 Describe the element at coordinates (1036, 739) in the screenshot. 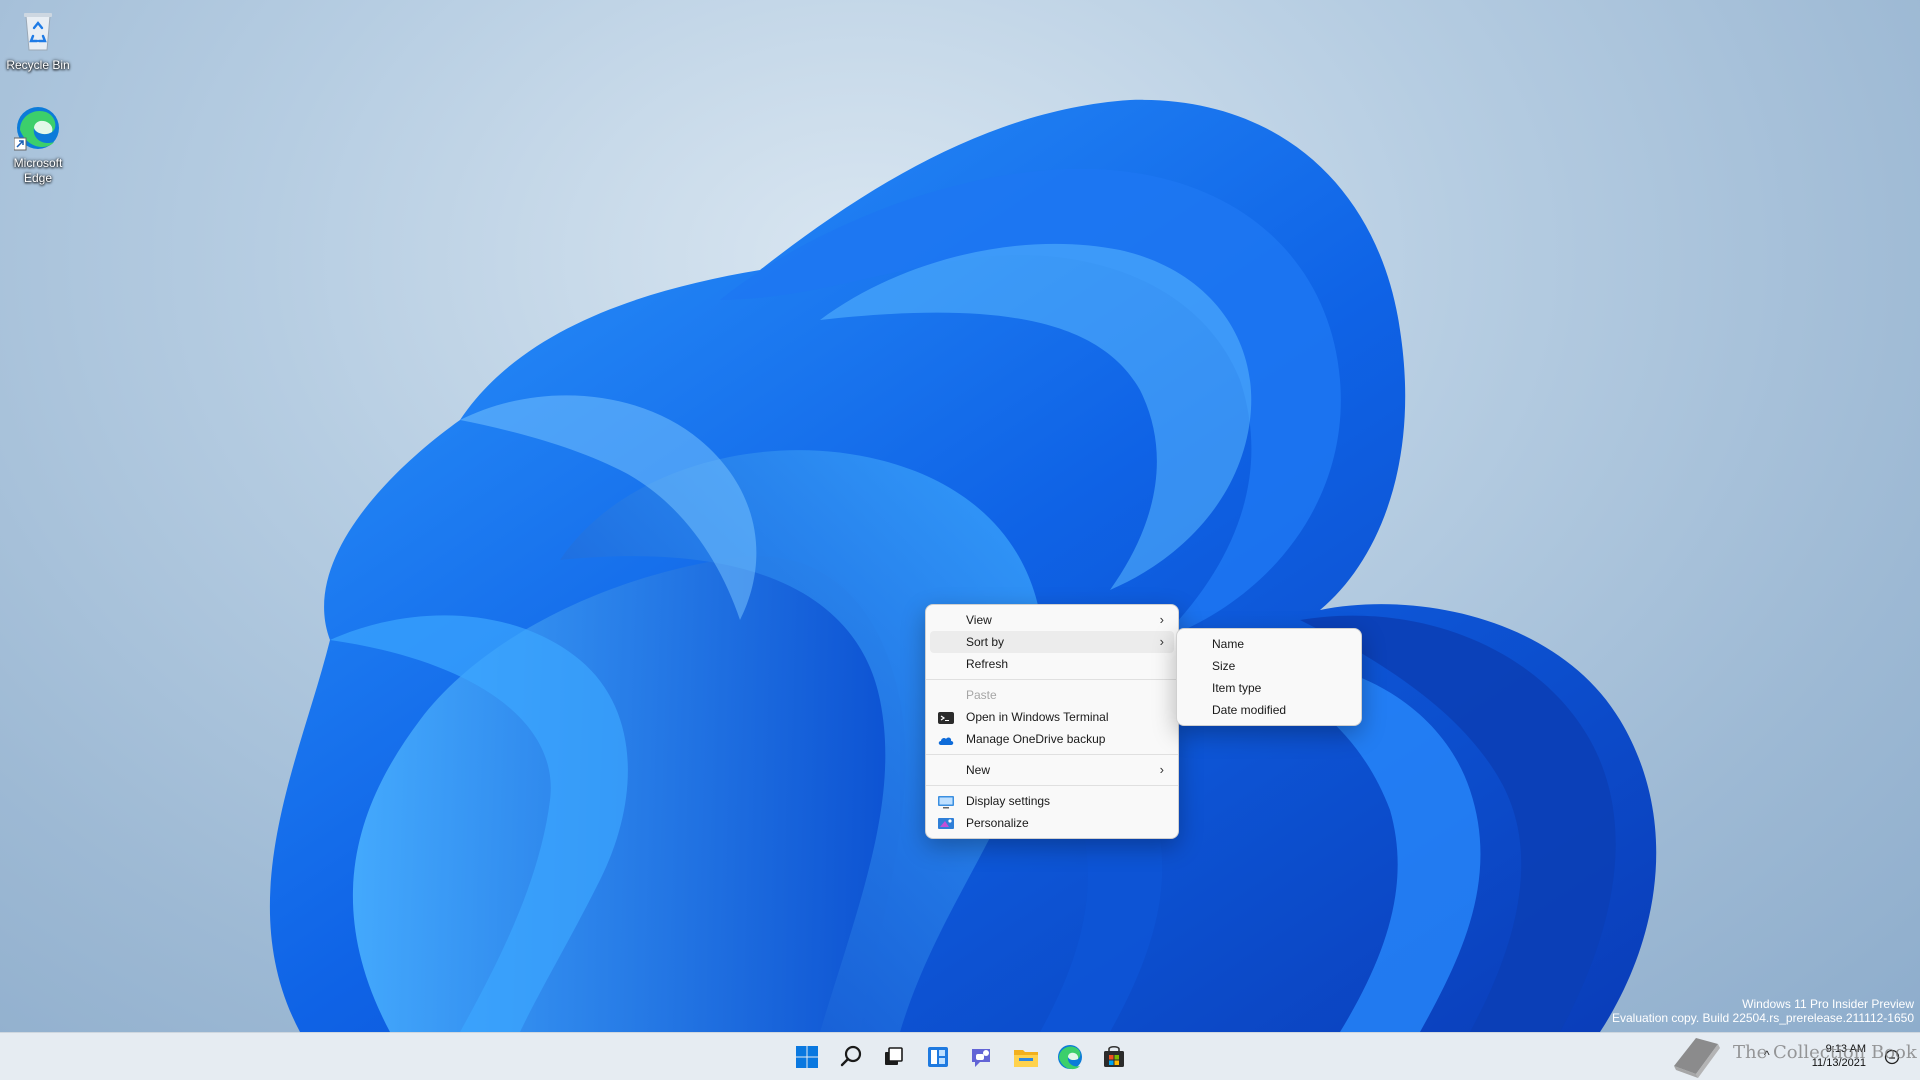

I see `menu-item-label: Manage OneDrive backup` at that location.